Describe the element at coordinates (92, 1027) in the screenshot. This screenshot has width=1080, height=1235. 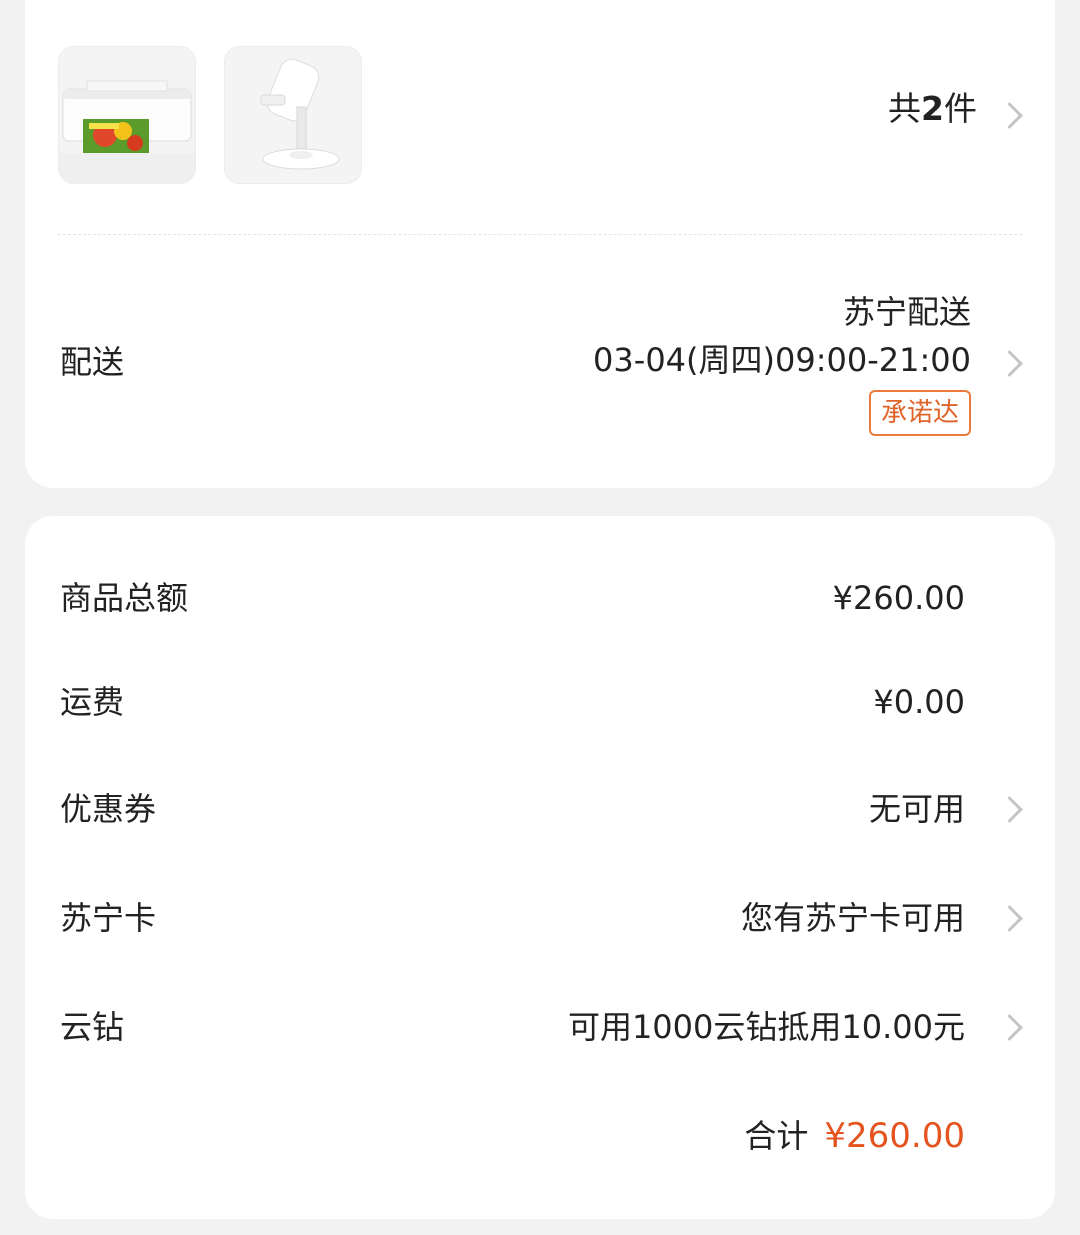
I see `cloud-diamond-label: 云钻` at that location.